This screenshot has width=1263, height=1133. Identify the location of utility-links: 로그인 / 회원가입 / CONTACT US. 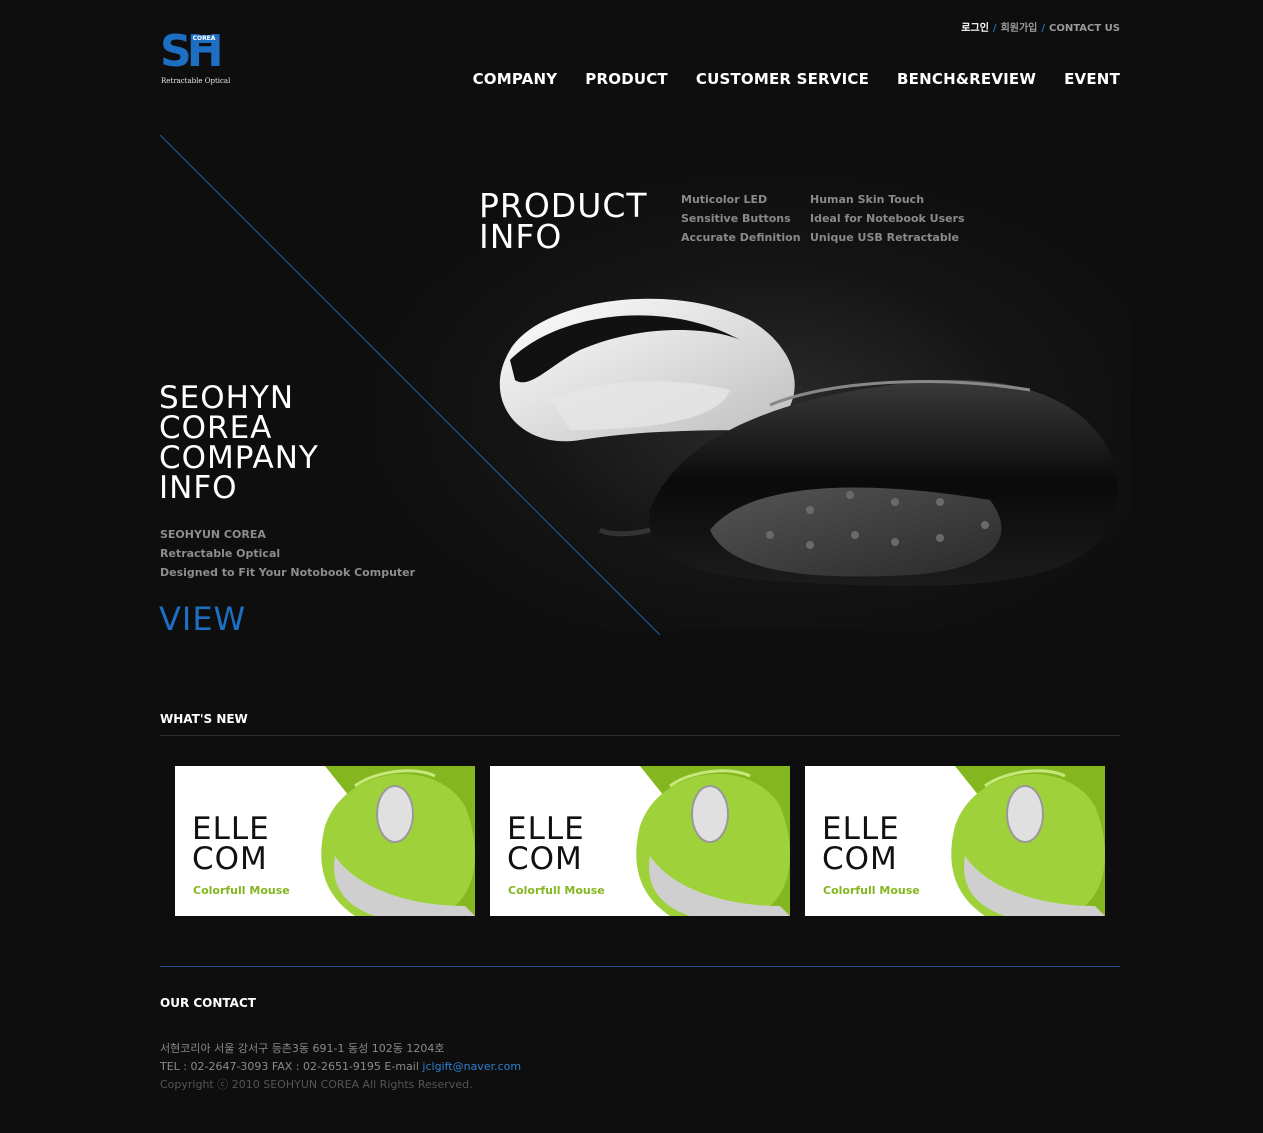
(1040, 26).